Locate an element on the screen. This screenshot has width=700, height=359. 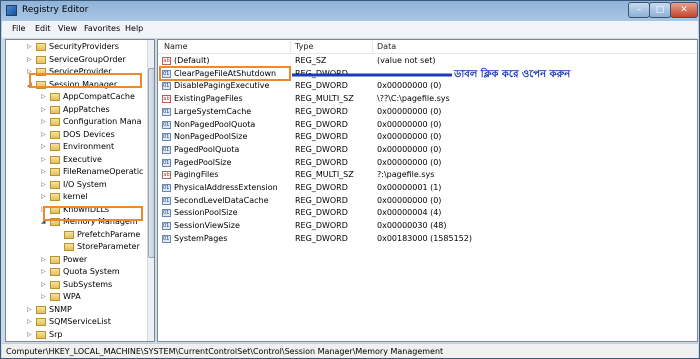
annotation-arrow is located at coordinates (372, 75).